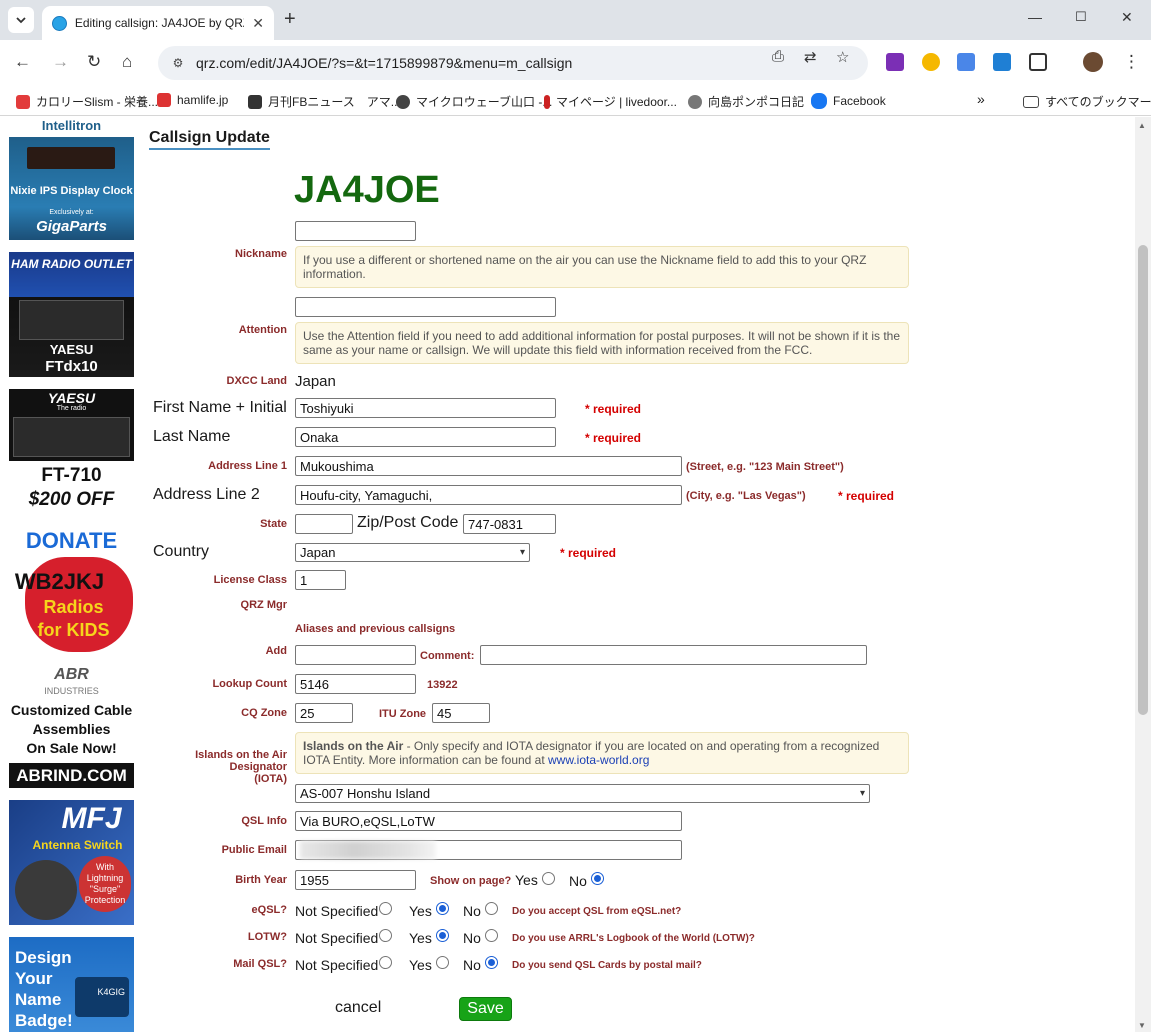 Image resolution: width=1151 pixels, height=1032 pixels. Describe the element at coordinates (931, 62) in the screenshot. I see `keep-extension-icon` at that location.